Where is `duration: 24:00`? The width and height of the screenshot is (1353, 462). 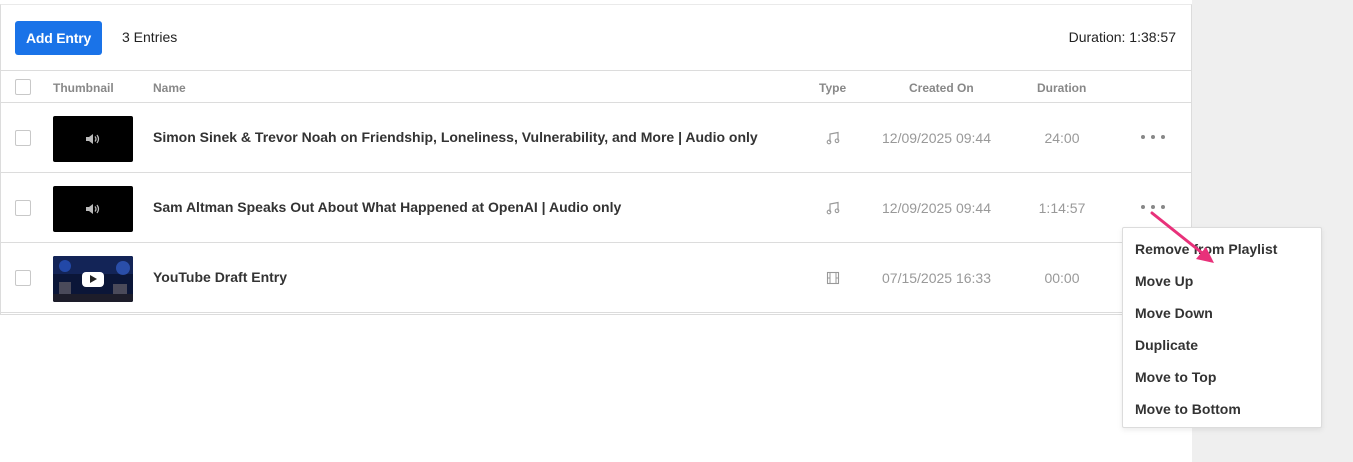
duration: 24:00 is located at coordinates (1062, 138).